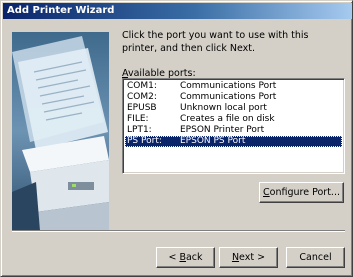  Describe the element at coordinates (142, 86) in the screenshot. I see `port-name: COM1:` at that location.